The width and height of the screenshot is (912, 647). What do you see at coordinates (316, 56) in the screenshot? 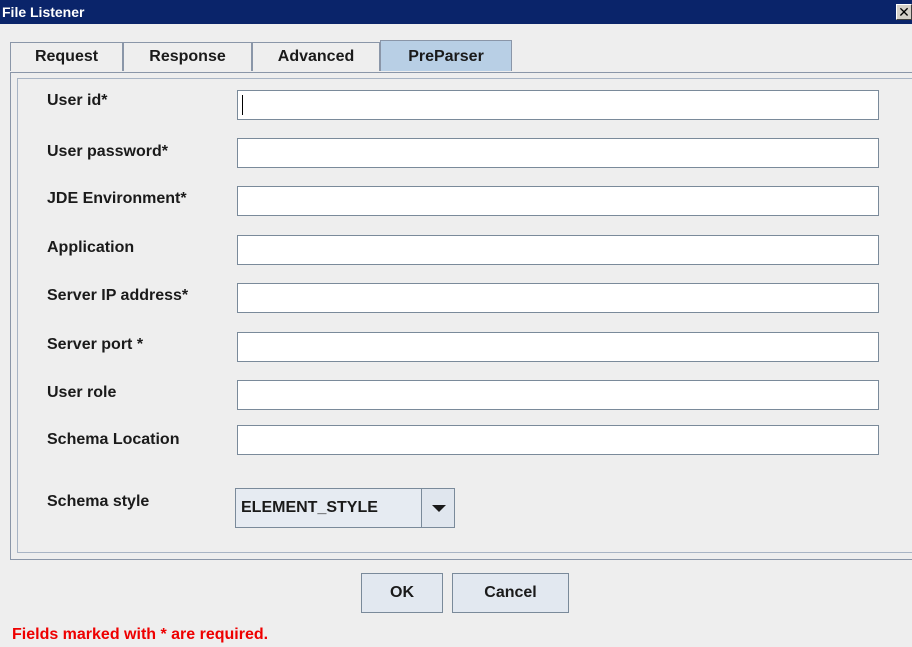
I see `tab-advanced: Advanced` at bounding box center [316, 56].